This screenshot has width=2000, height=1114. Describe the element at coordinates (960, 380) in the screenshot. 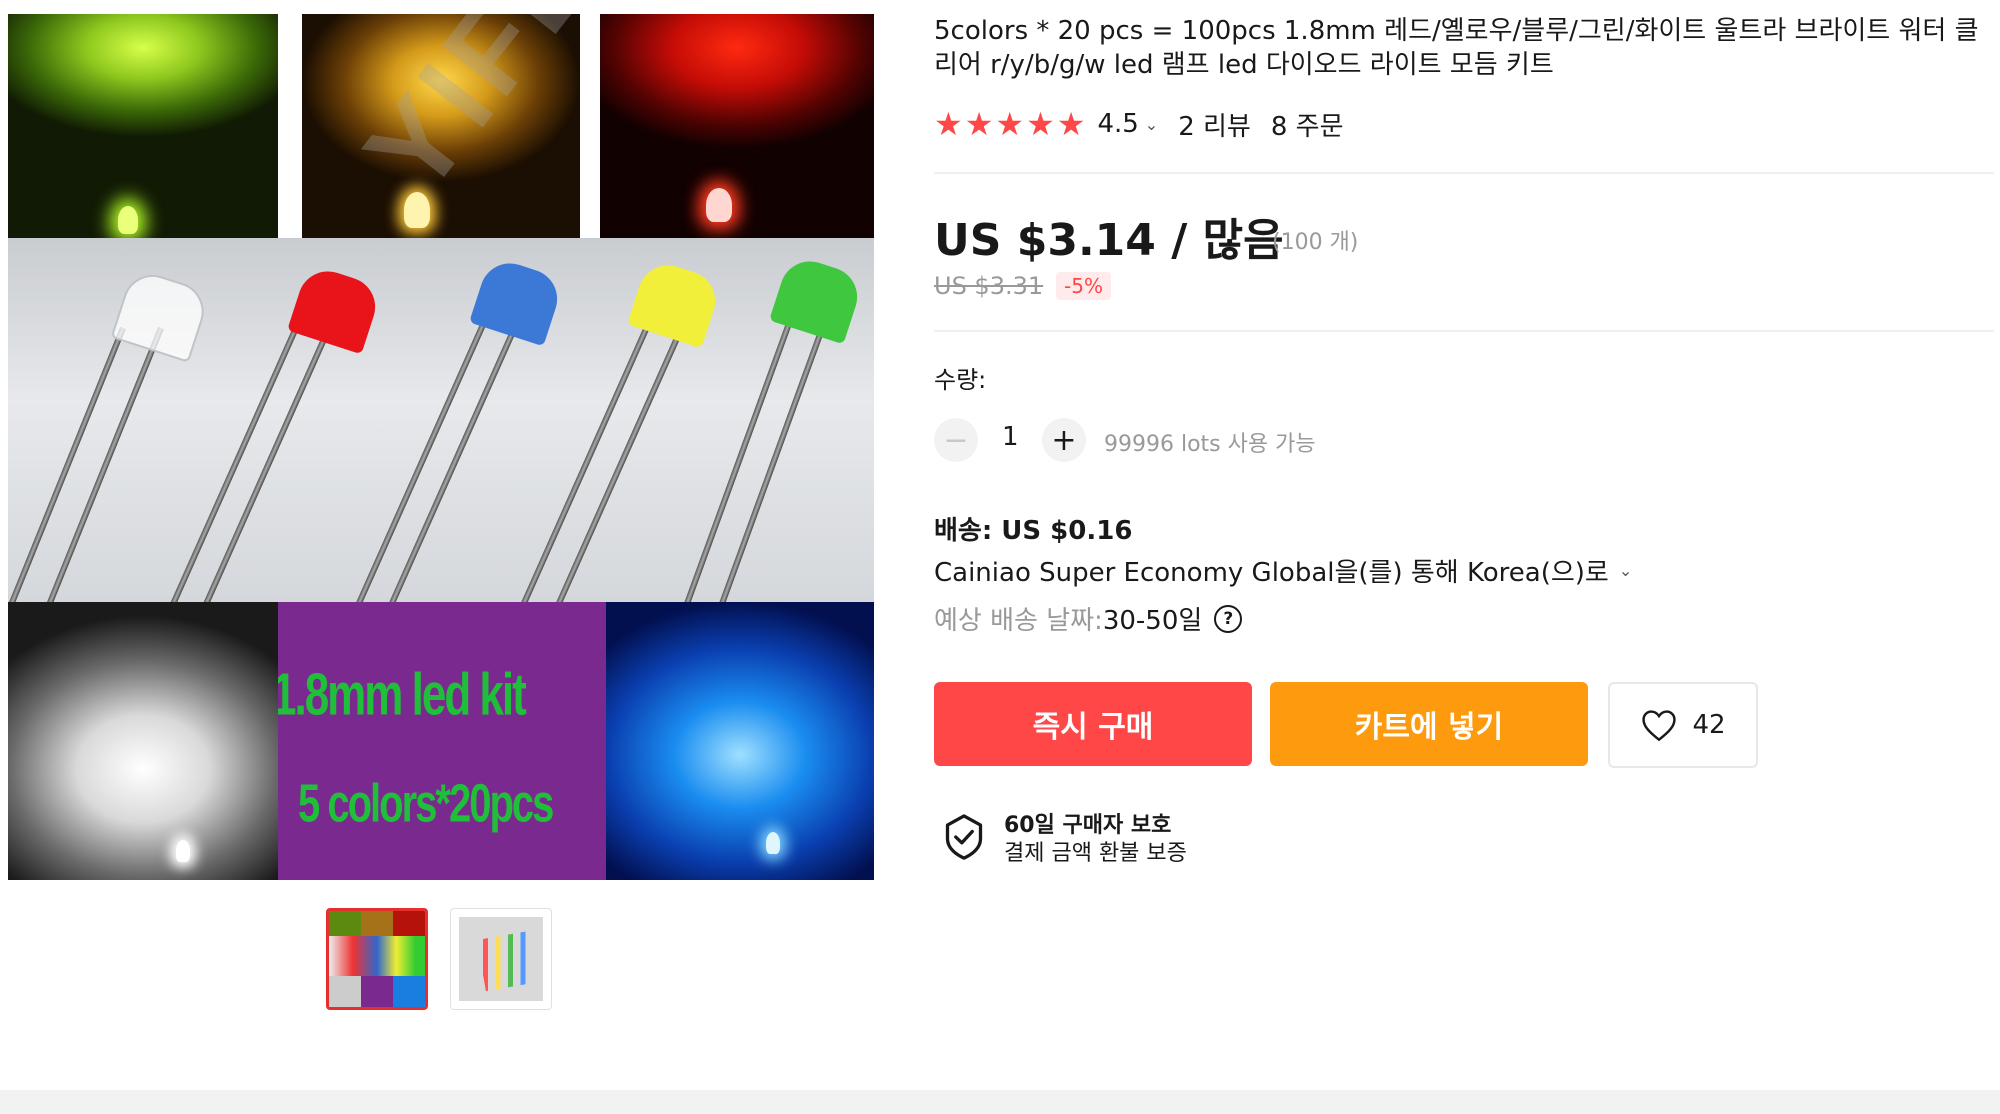

I see `quantity-label: 수량:` at that location.